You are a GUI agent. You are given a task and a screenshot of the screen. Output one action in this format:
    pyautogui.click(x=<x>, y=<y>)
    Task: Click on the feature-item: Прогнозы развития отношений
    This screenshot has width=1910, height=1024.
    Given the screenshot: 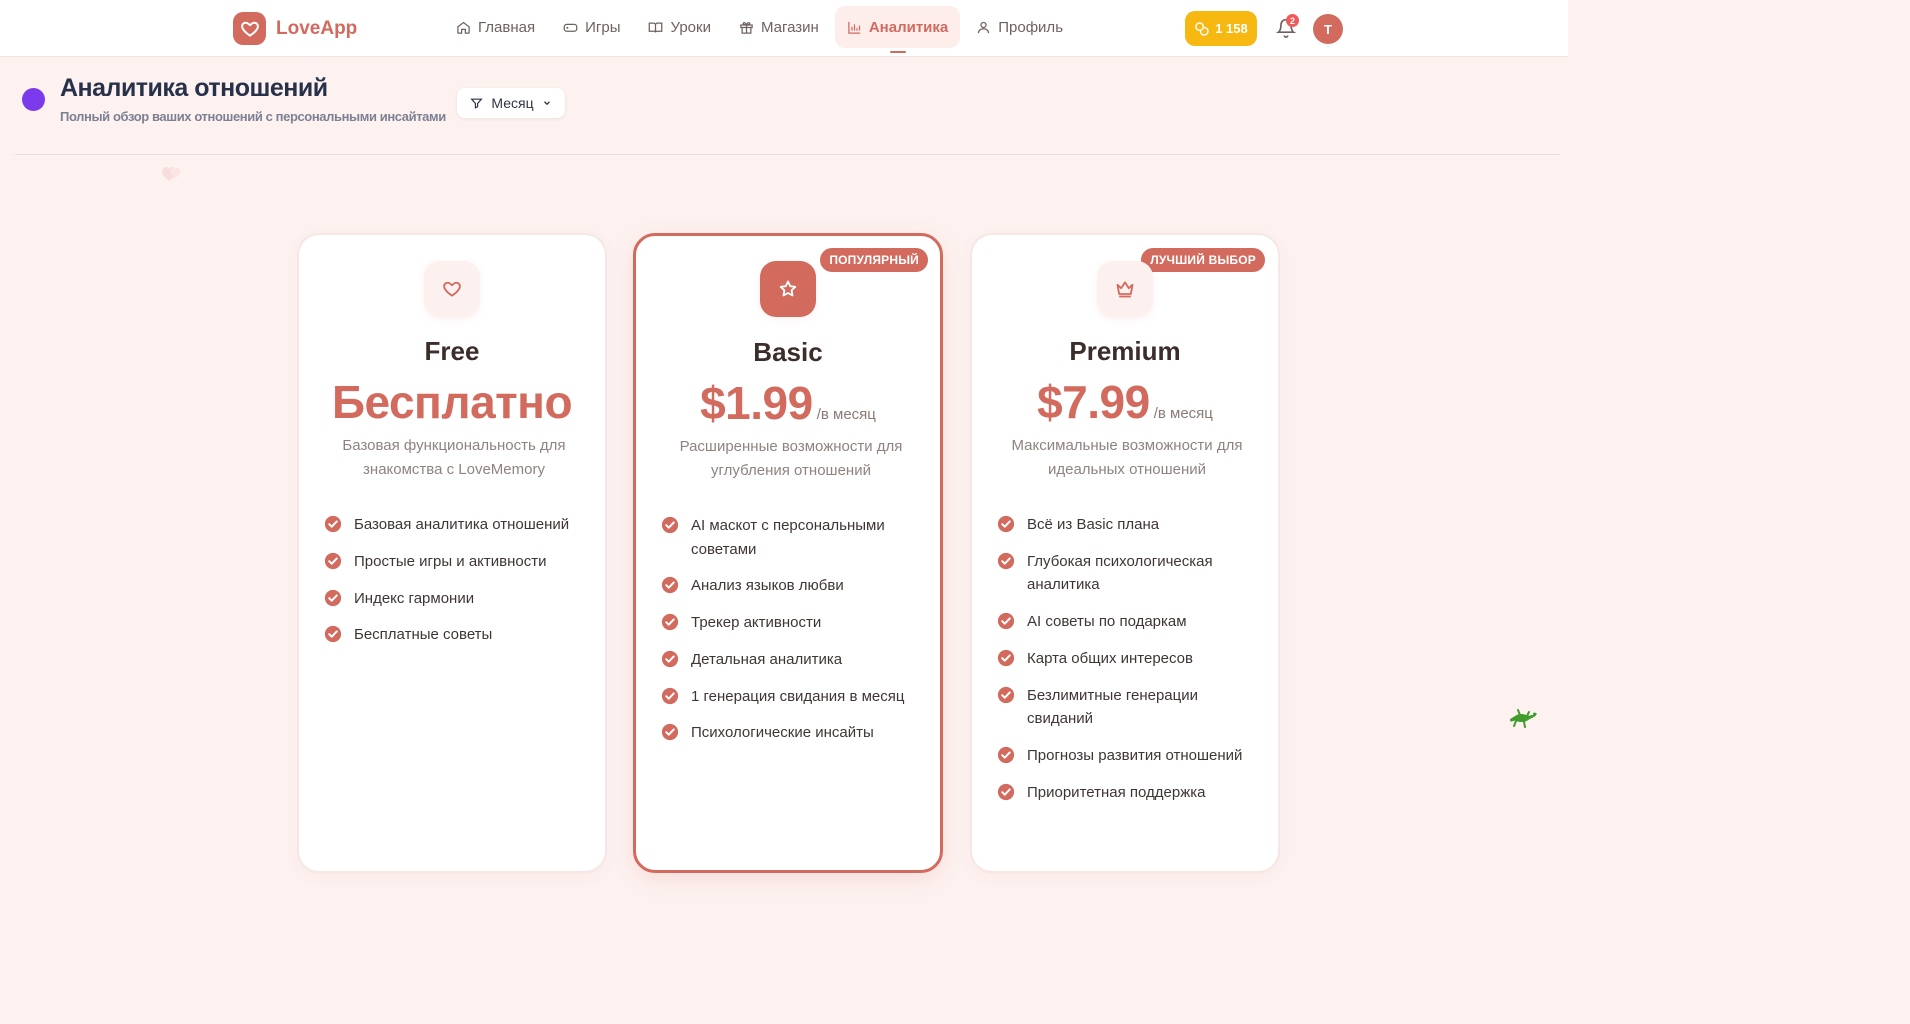 What is the action you would take?
    pyautogui.click(x=1129, y=756)
    